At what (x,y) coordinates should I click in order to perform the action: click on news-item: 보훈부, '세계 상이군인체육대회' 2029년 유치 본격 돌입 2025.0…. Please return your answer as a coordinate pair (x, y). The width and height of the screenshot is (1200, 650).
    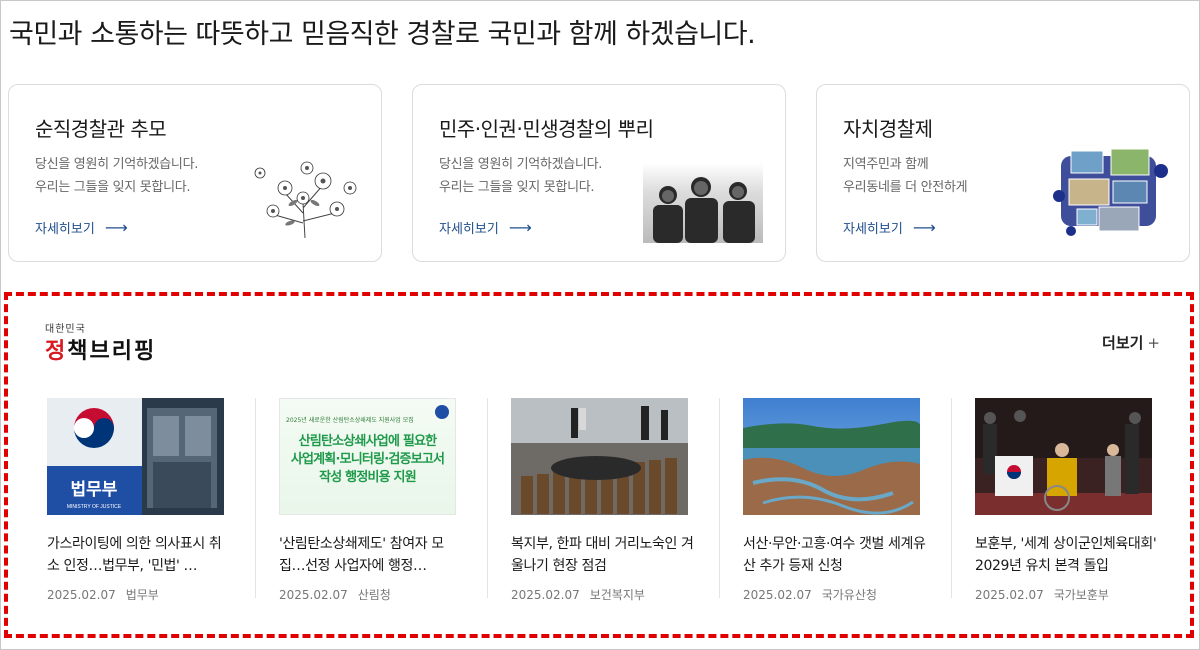
    Looking at the image, I should click on (1082, 501).